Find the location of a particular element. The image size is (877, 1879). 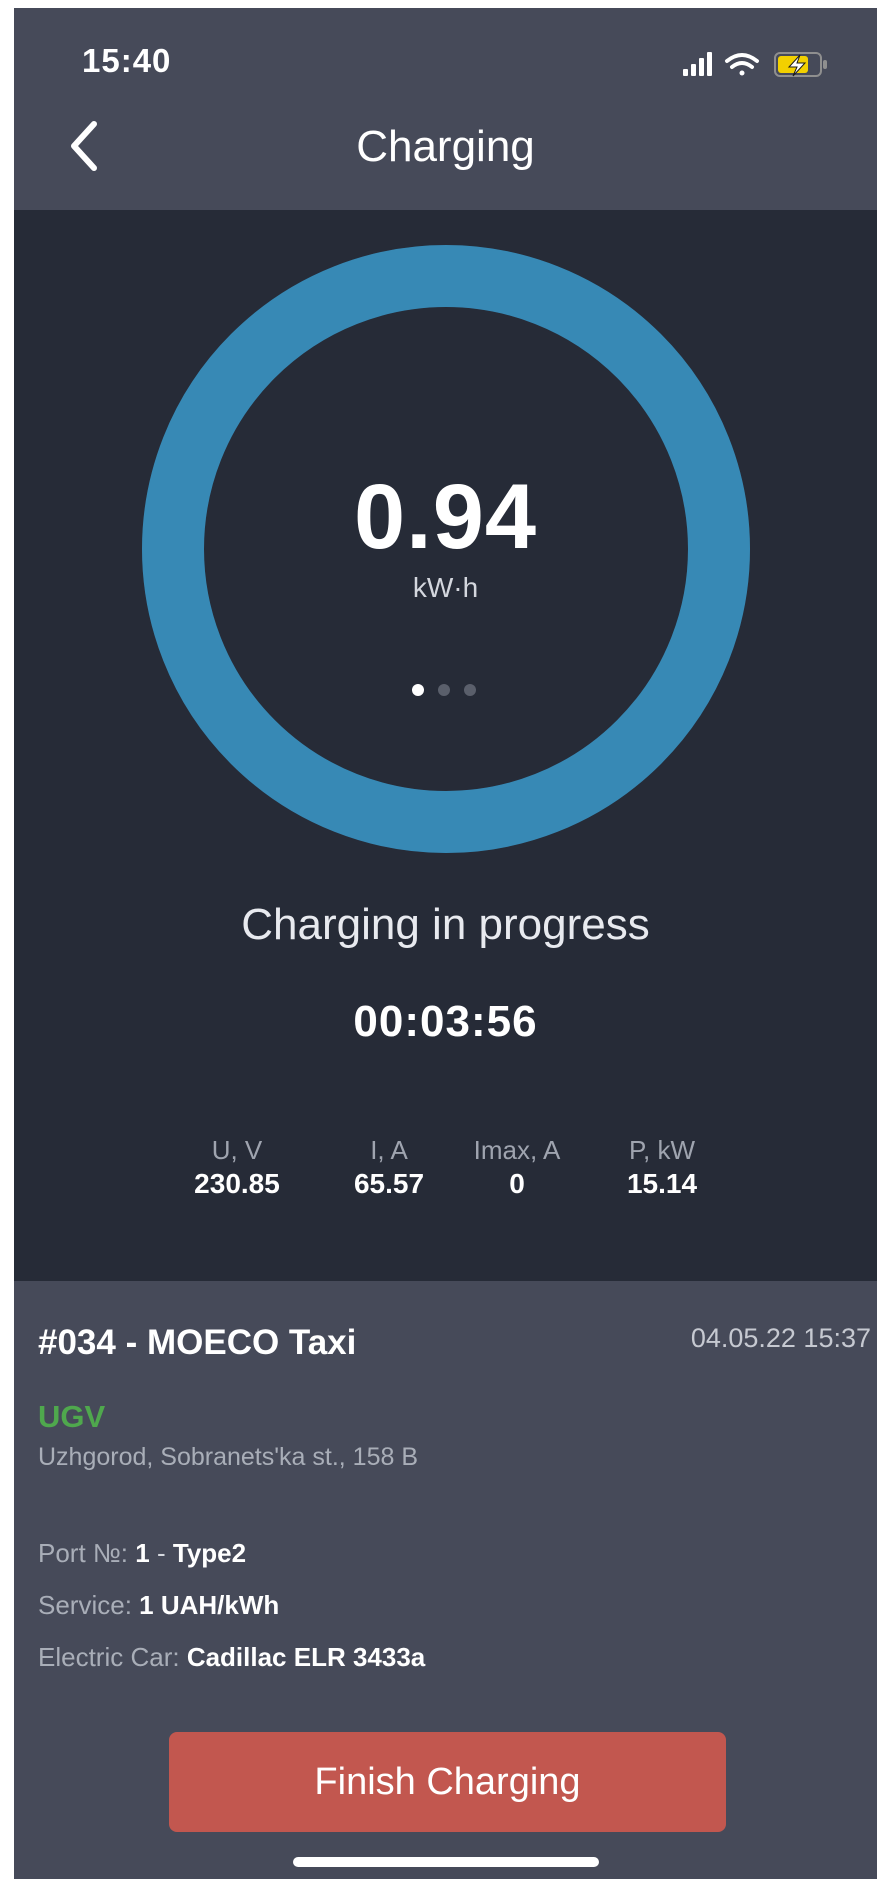

wifi-icon is located at coordinates (742, 64).